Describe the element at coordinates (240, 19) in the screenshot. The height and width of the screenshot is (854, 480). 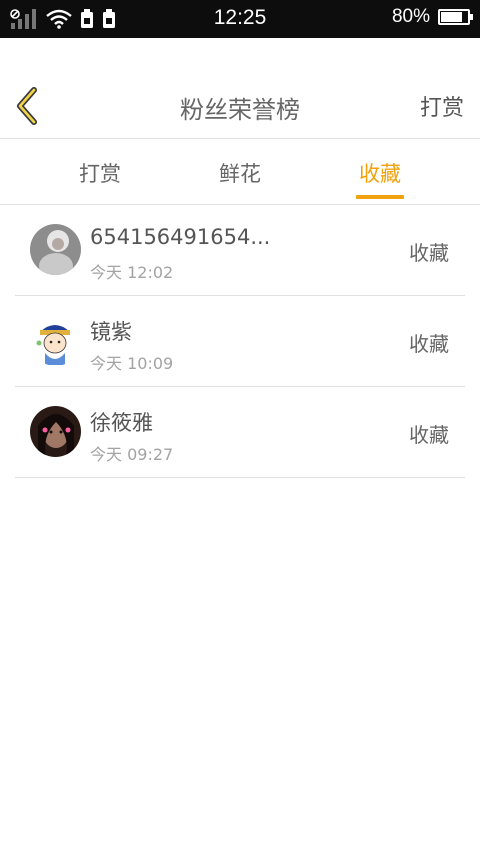
I see `status-bar: 12:25 80%` at that location.